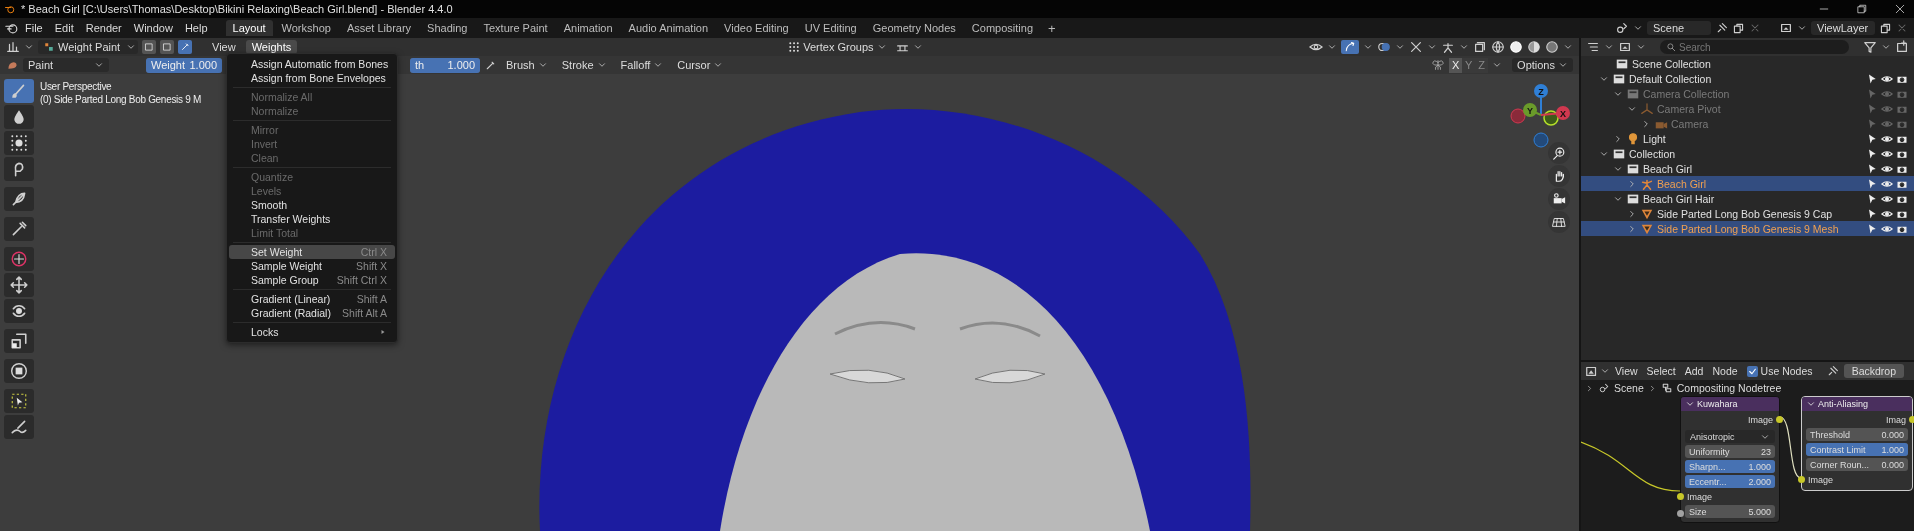 The height and width of the screenshot is (531, 1914). I want to click on workspace-tab: Animation, so click(588, 28).